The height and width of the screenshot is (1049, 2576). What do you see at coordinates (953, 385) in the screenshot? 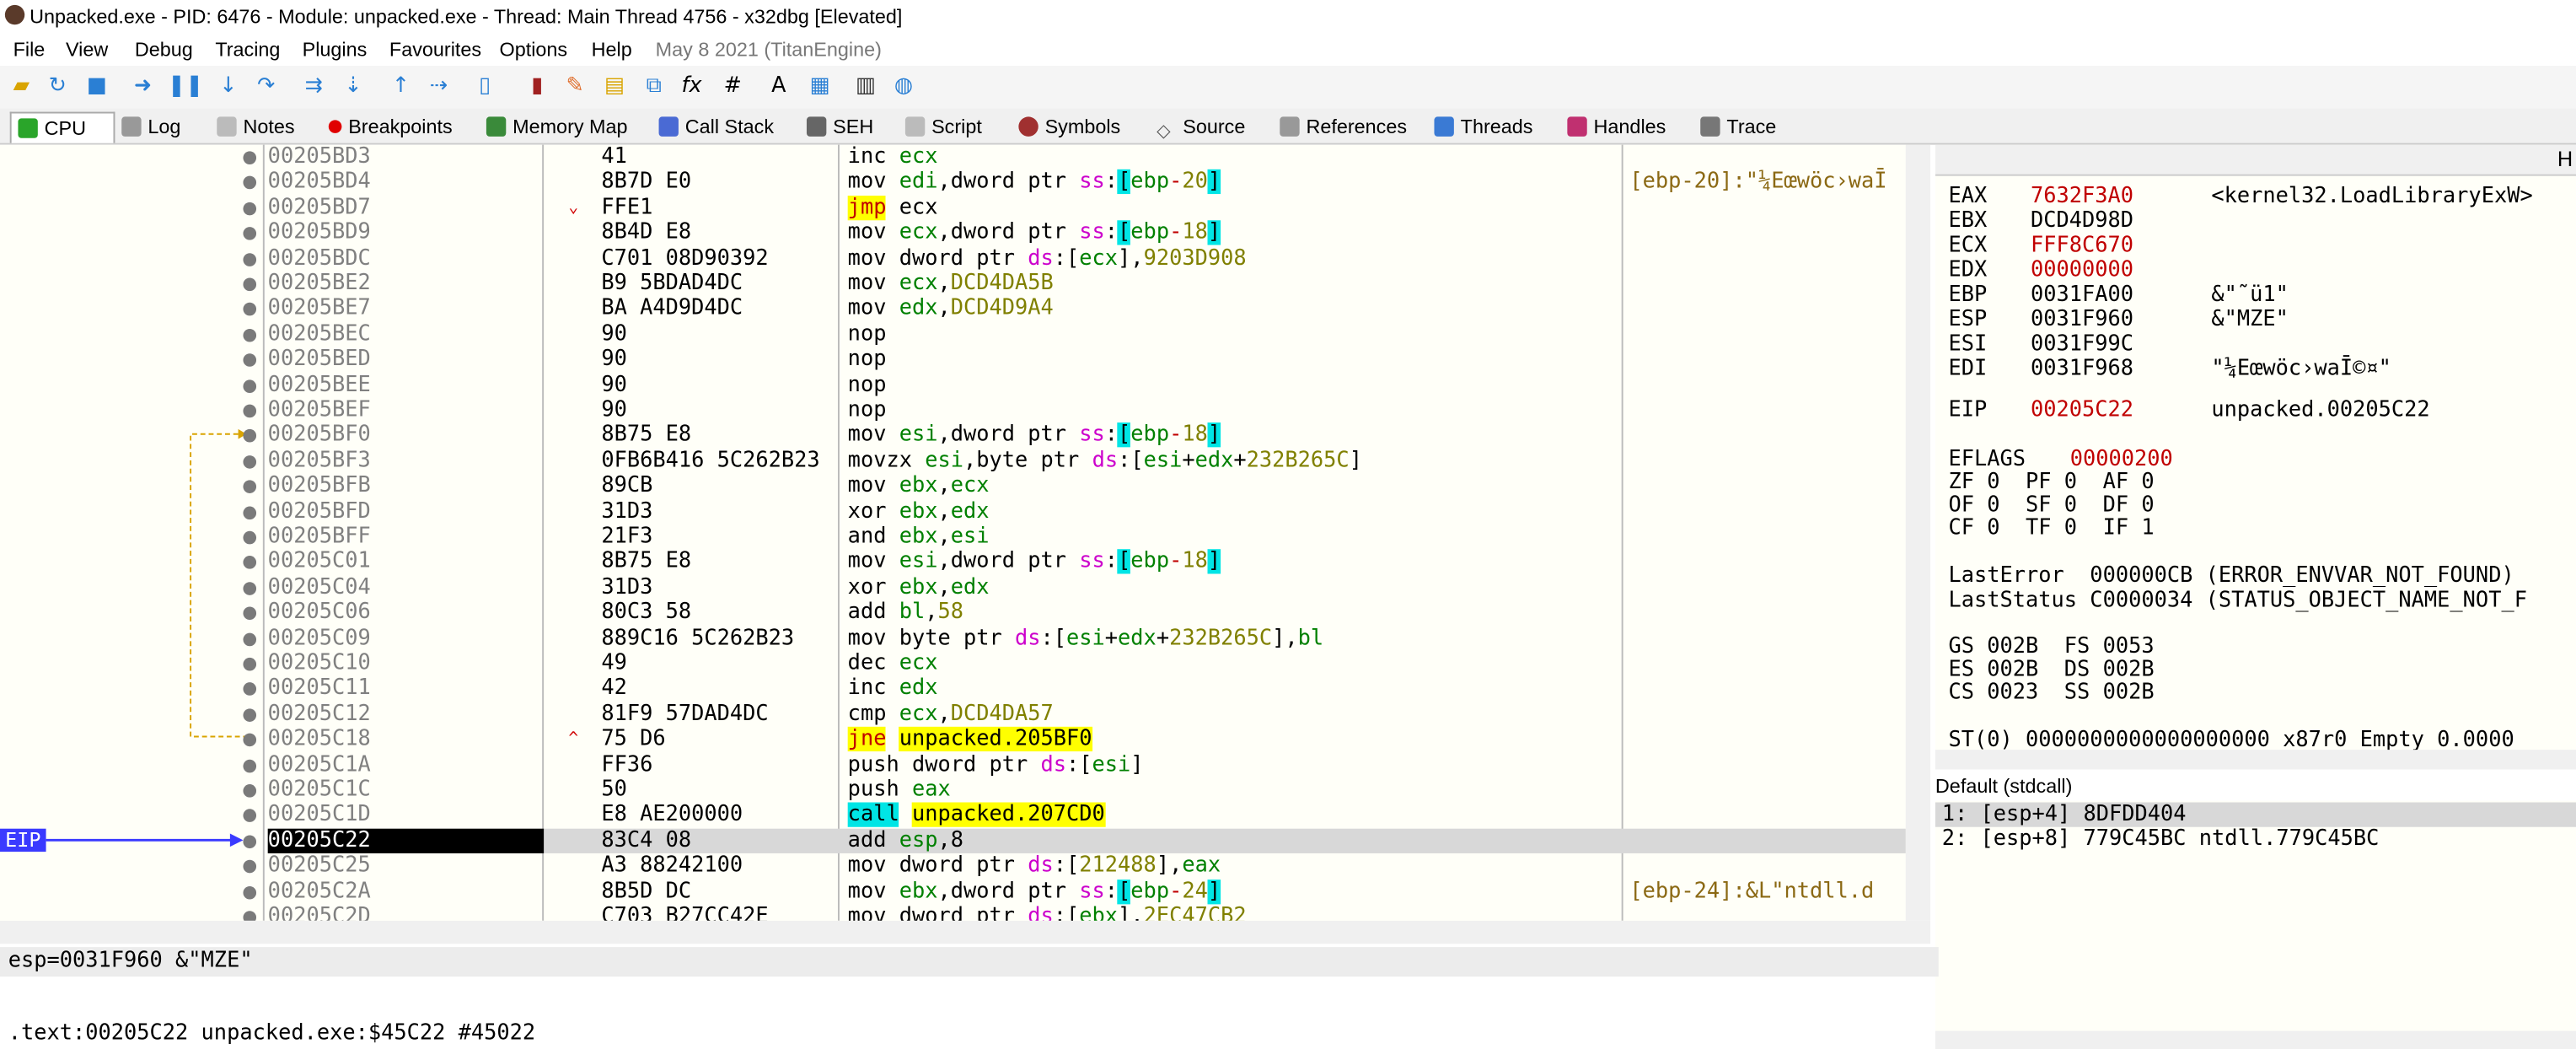
I see `disasm-row: 00205BEE 90 nop` at bounding box center [953, 385].